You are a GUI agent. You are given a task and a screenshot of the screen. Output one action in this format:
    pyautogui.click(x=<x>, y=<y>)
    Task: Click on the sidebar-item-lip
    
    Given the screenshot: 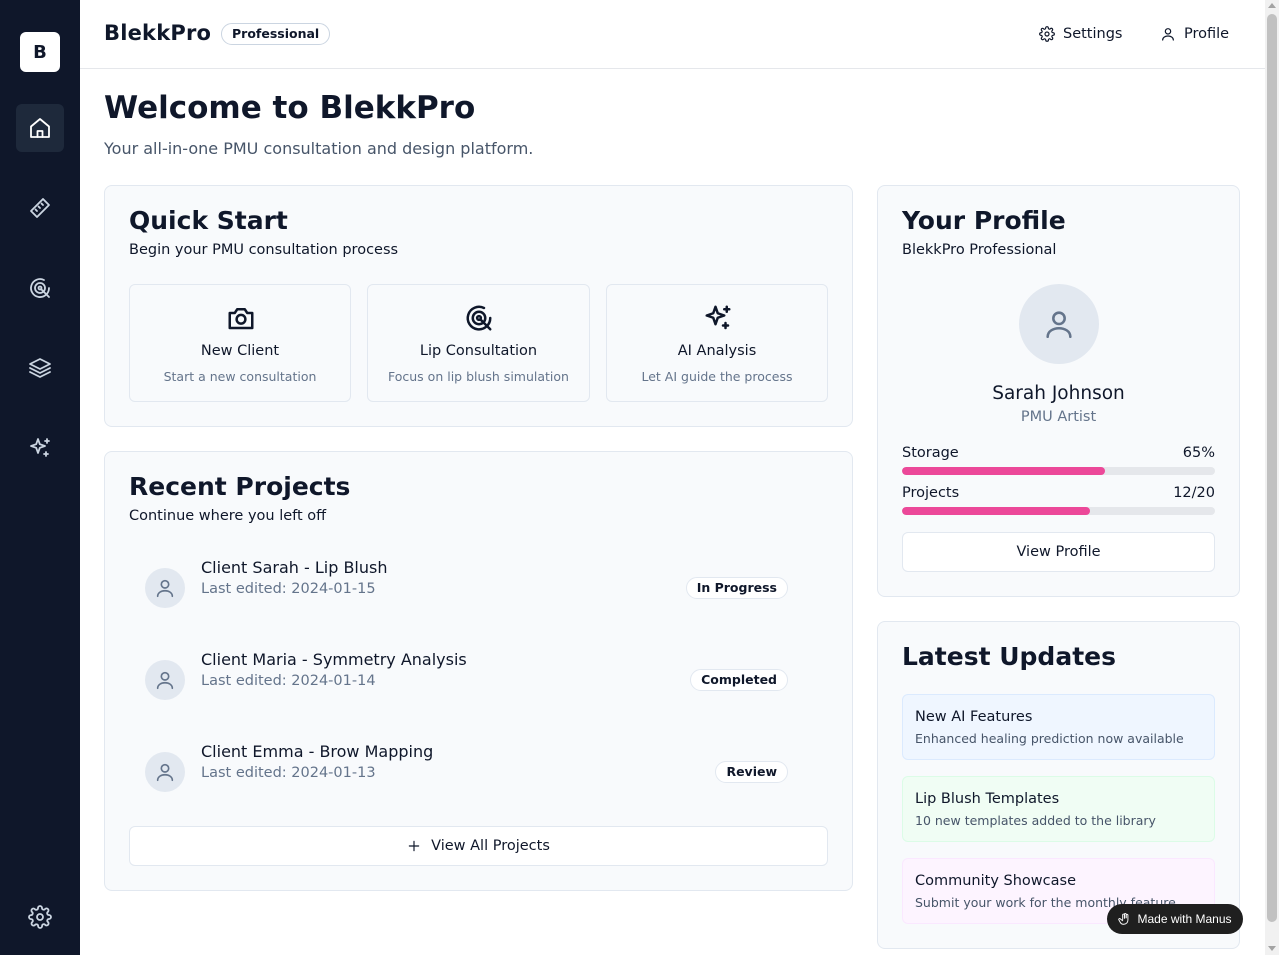 What is the action you would take?
    pyautogui.click(x=40, y=288)
    